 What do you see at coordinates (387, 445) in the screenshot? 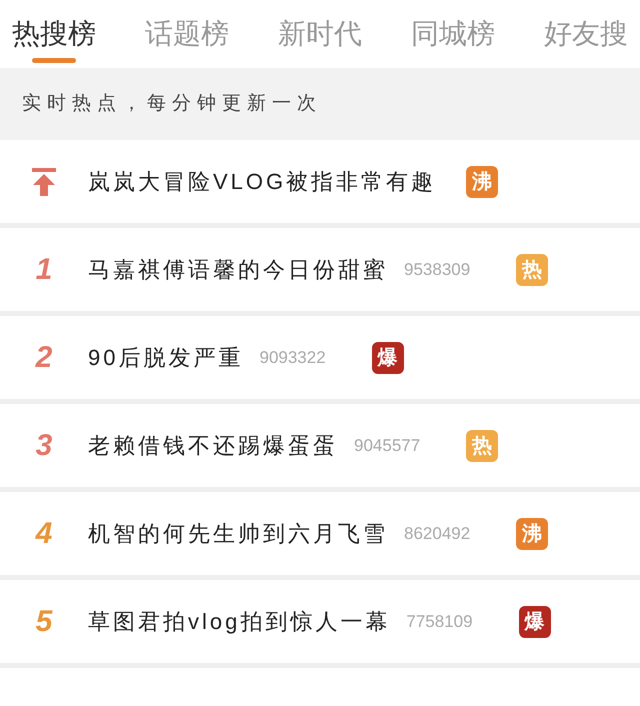
I see `search-count: 9045577` at bounding box center [387, 445].